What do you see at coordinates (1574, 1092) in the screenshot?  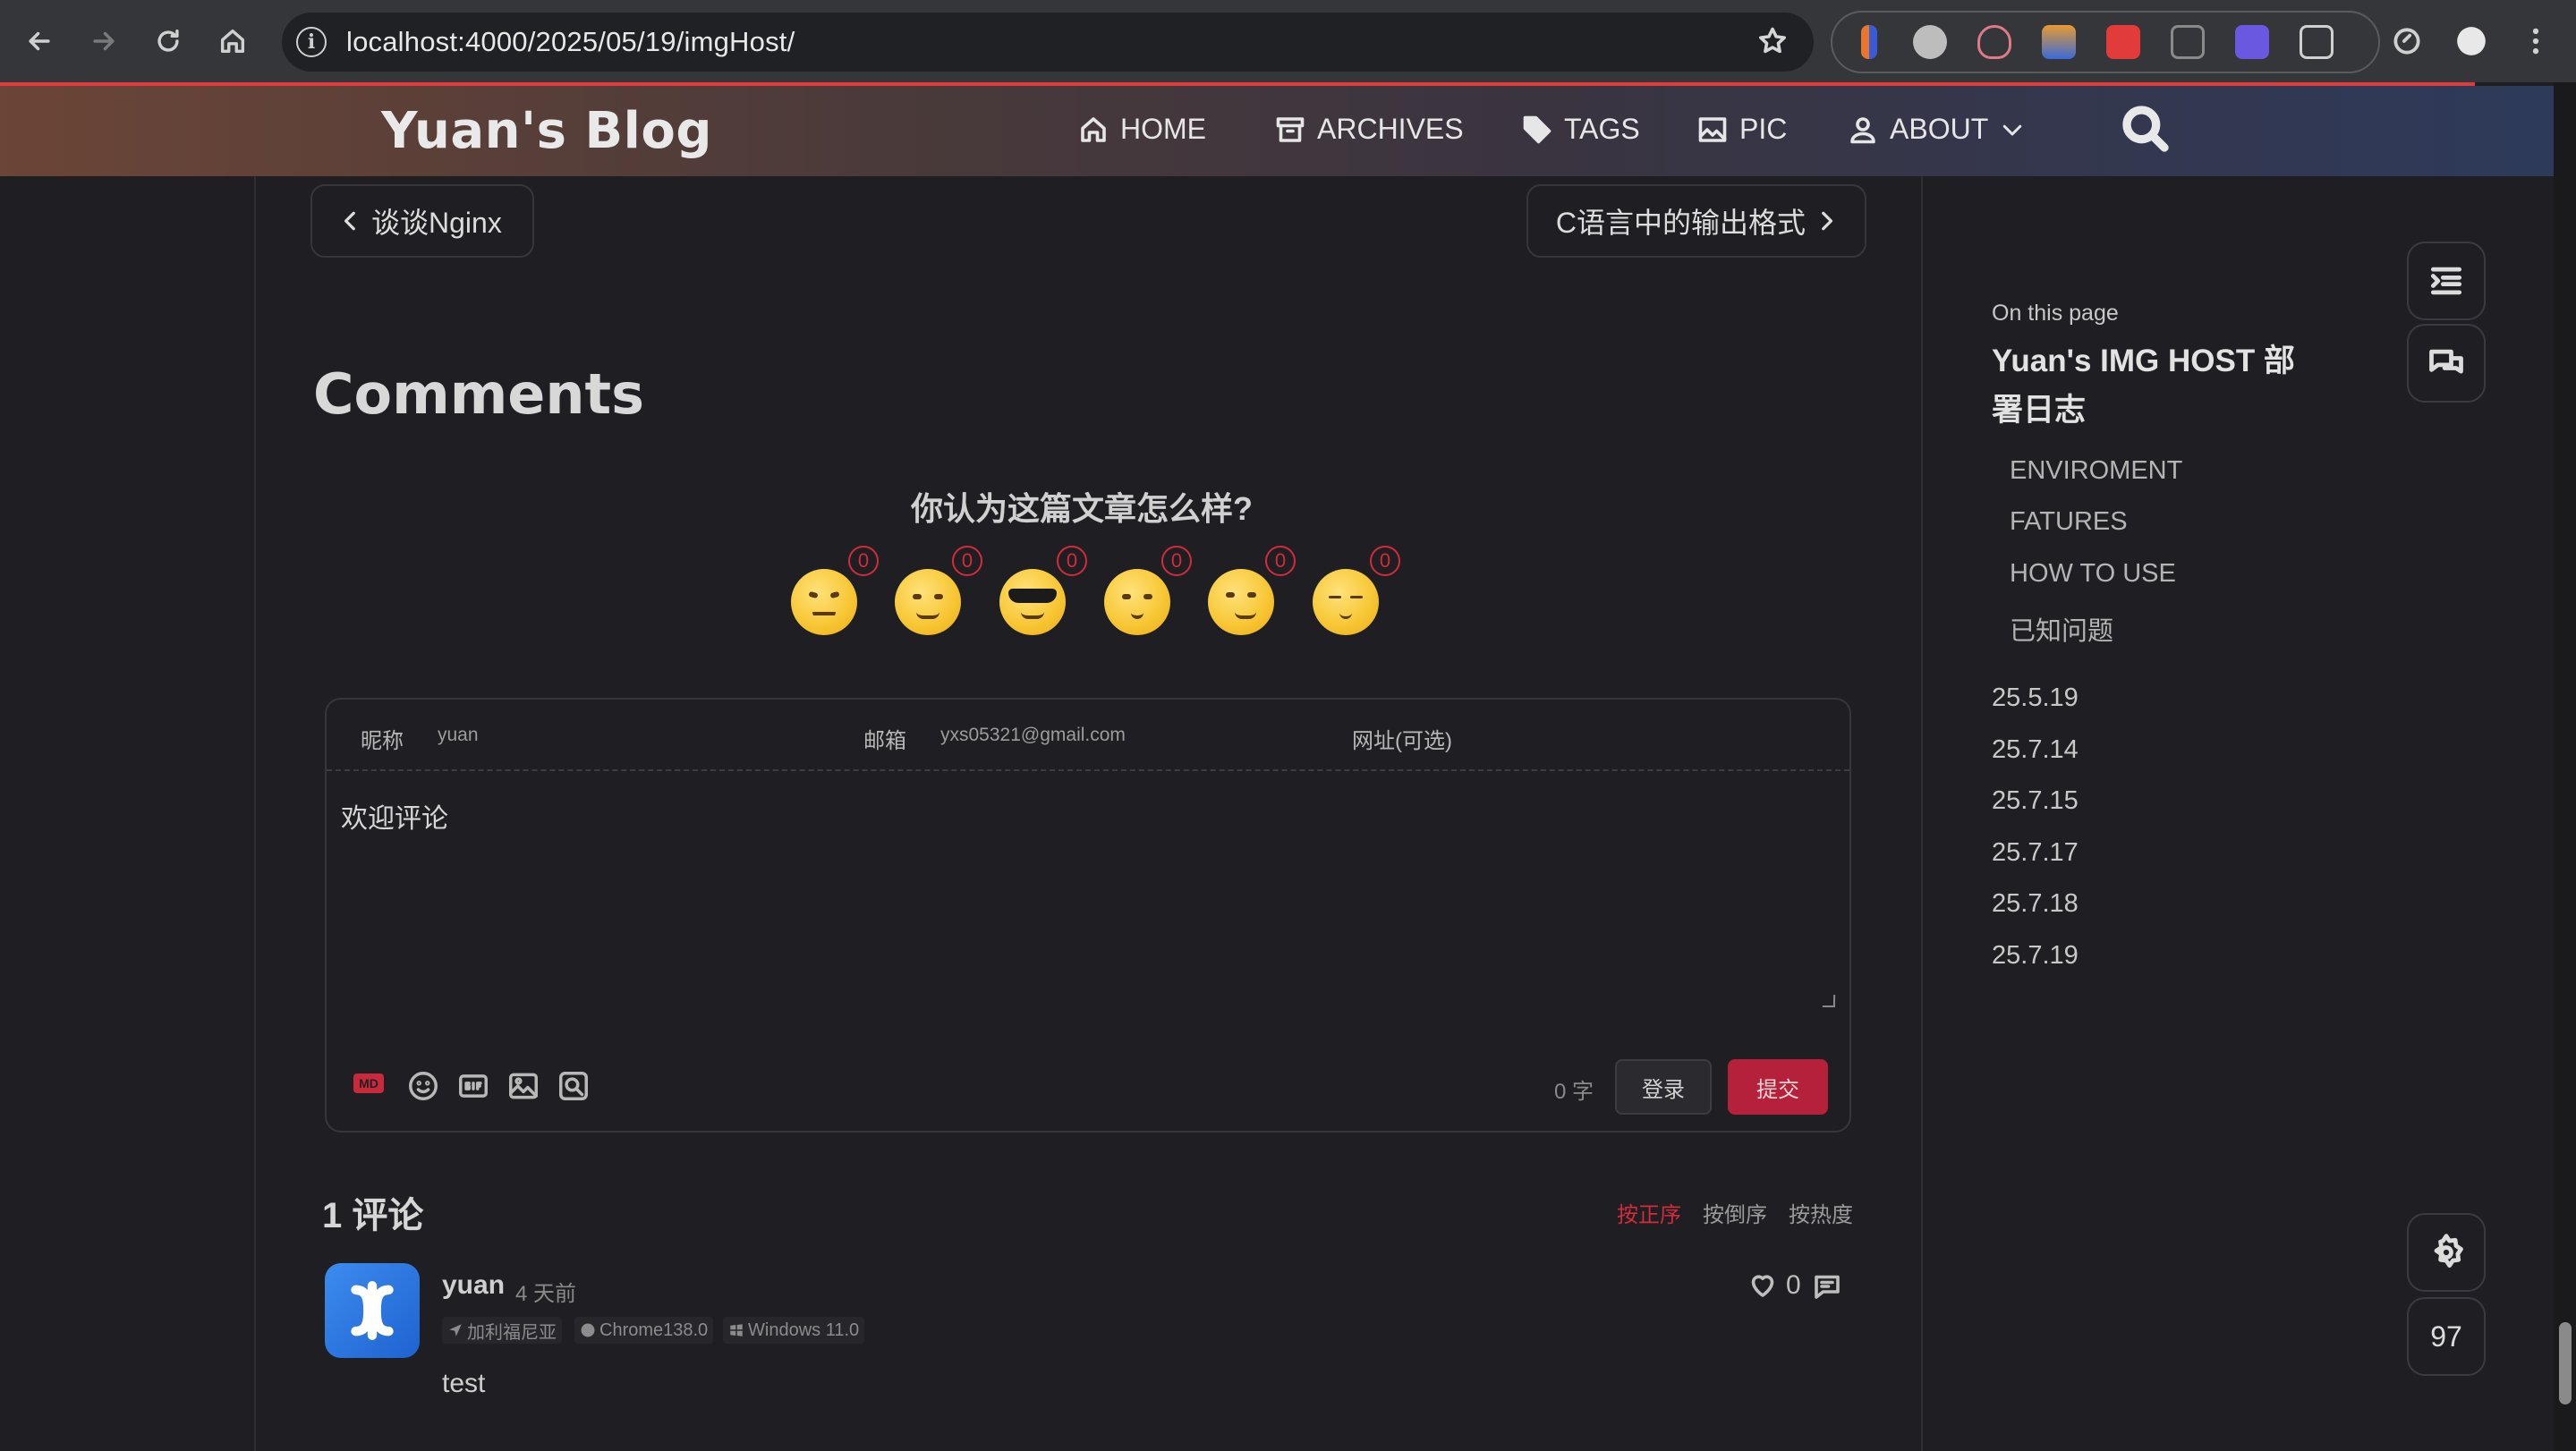 I see `word-count: 0 字` at bounding box center [1574, 1092].